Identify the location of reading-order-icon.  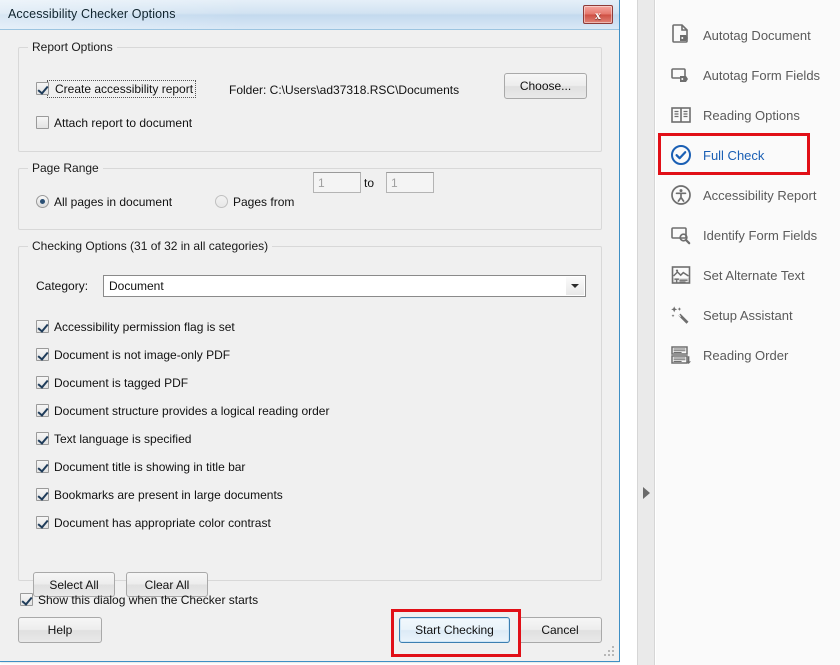
(681, 355).